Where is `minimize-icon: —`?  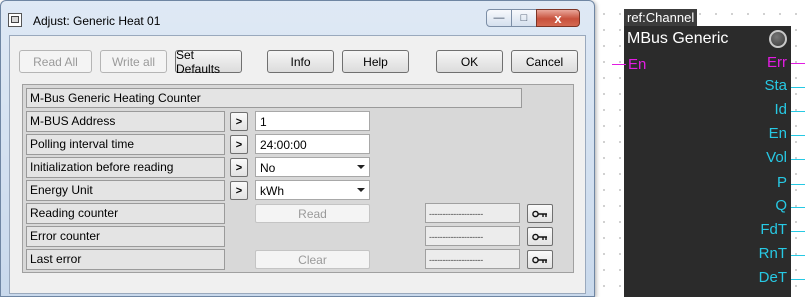
minimize-icon: — is located at coordinates (499, 18).